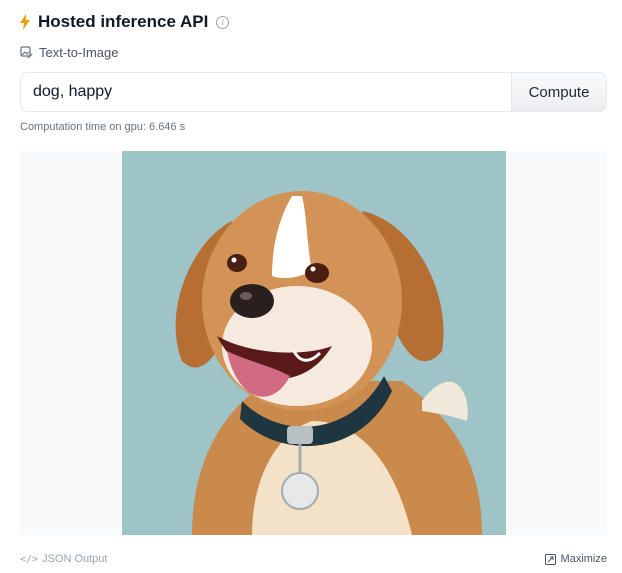 This screenshot has width=622, height=573. I want to click on maximize-icon, so click(550, 559).